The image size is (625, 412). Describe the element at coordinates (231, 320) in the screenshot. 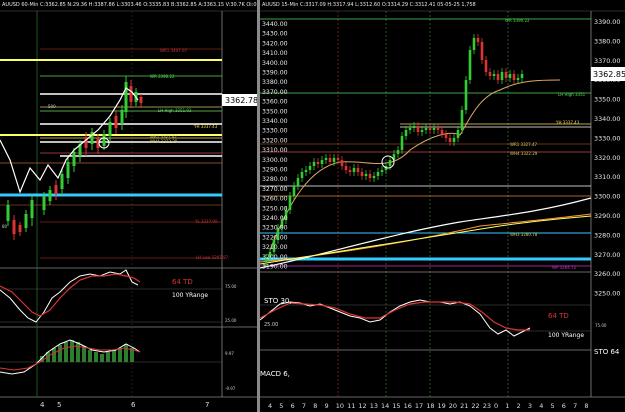

I see `axis-label-25: 25.00` at that location.